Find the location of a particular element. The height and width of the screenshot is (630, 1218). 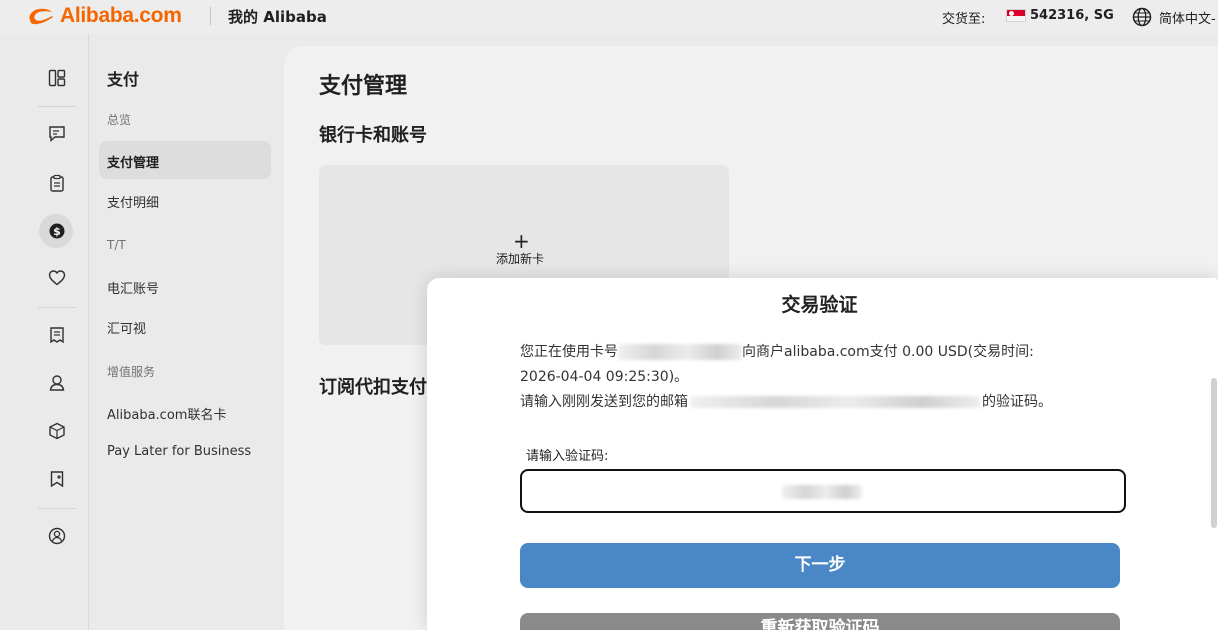

message-email-prefix: 请输入刚刚发送到您的邮箱 is located at coordinates (604, 402).